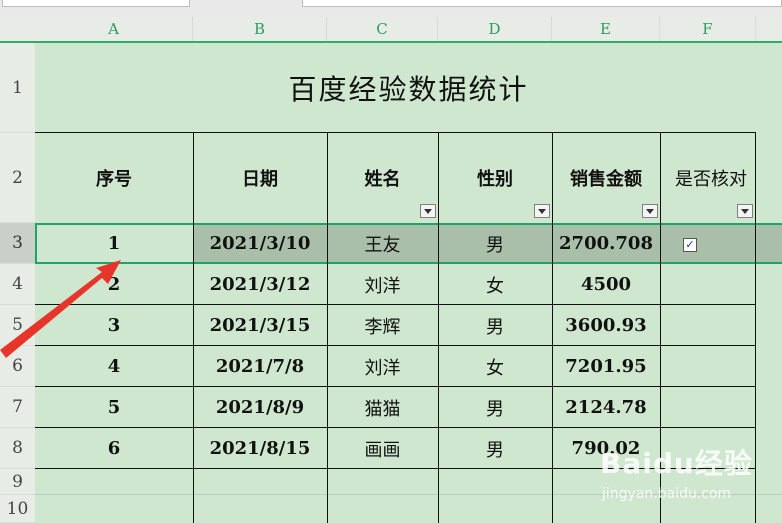 The width and height of the screenshot is (782, 523). I want to click on cell-date: 2021/7/8, so click(260, 366).